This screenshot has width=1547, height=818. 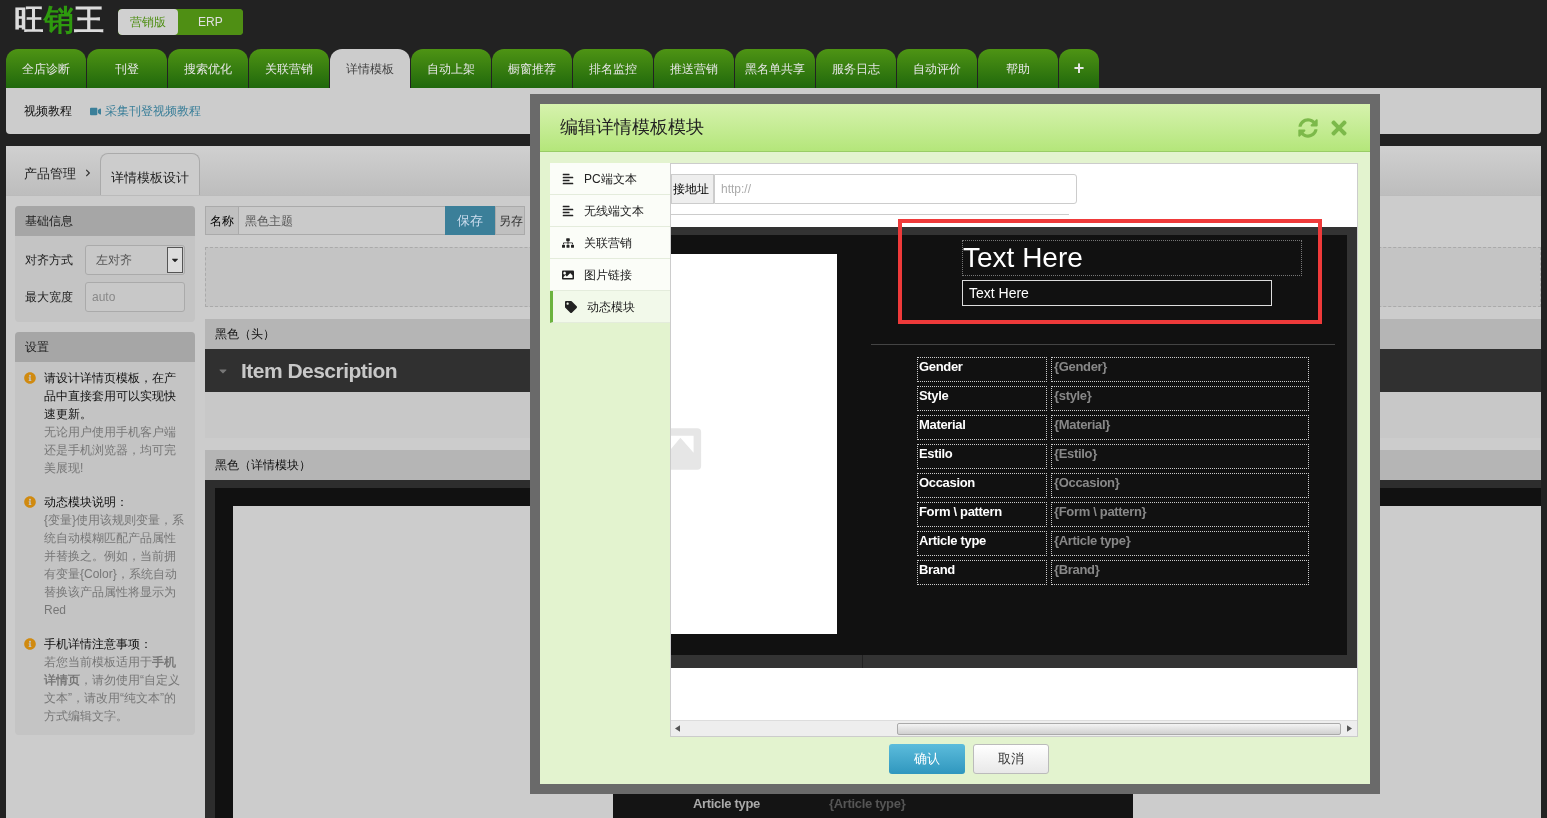 I want to click on nav-tab: 自动评价, so click(x=937, y=68).